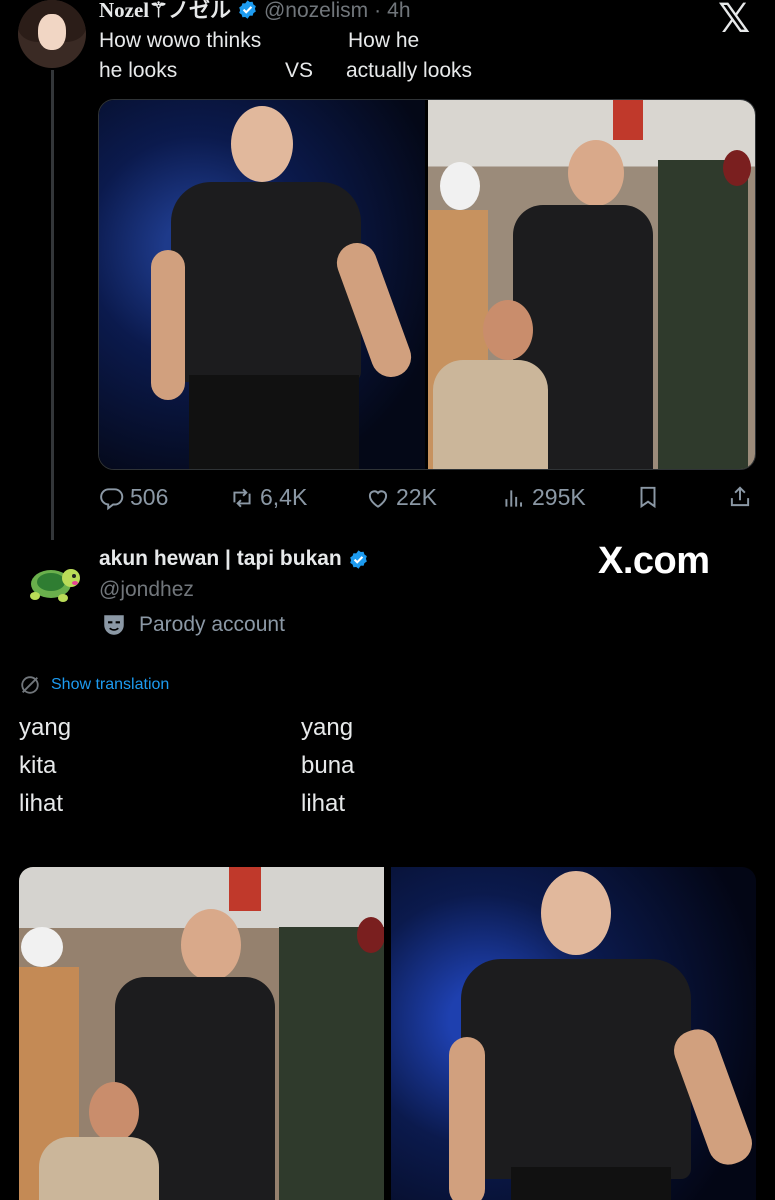 This screenshot has width=775, height=1200. What do you see at coordinates (299, 70) in the screenshot?
I see `tweet1-text-vs: VS` at bounding box center [299, 70].